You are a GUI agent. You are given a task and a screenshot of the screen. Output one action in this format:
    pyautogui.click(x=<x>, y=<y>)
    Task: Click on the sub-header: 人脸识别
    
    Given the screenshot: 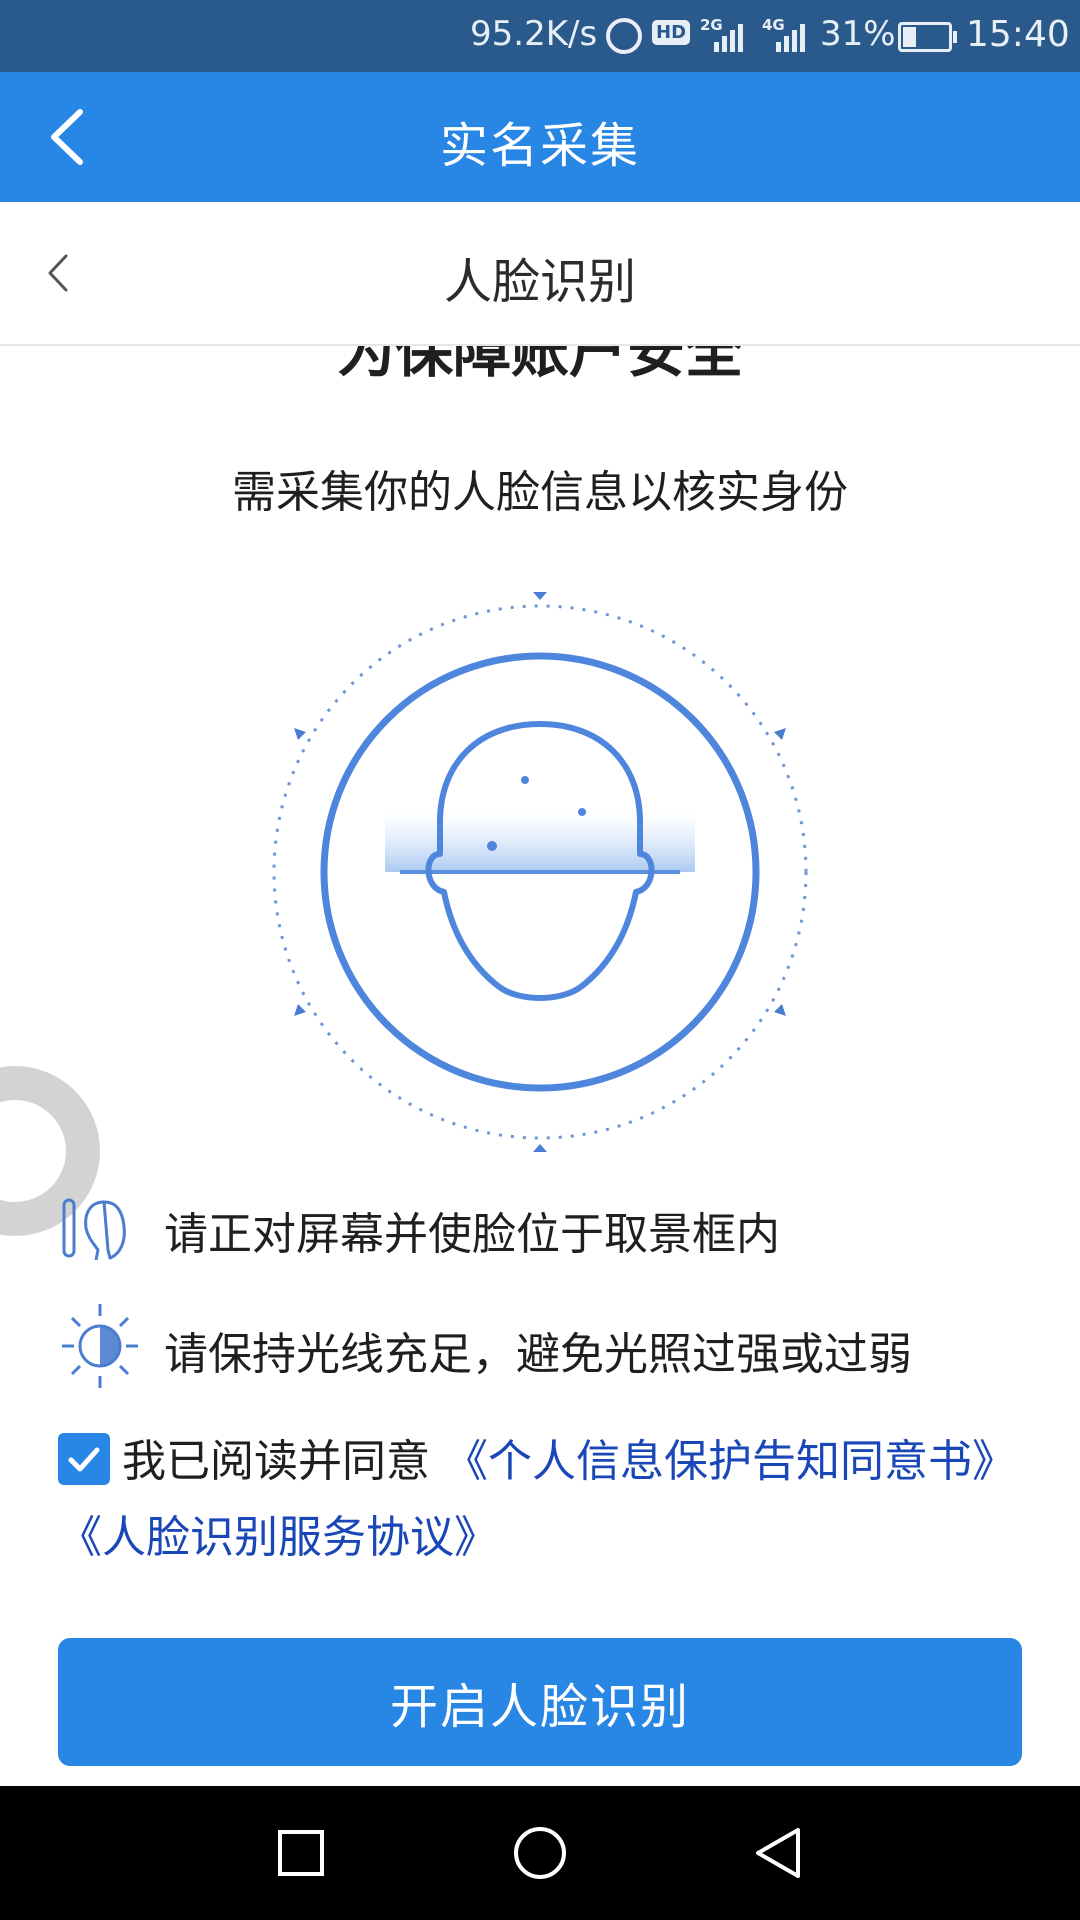 What is the action you would take?
    pyautogui.click(x=540, y=274)
    